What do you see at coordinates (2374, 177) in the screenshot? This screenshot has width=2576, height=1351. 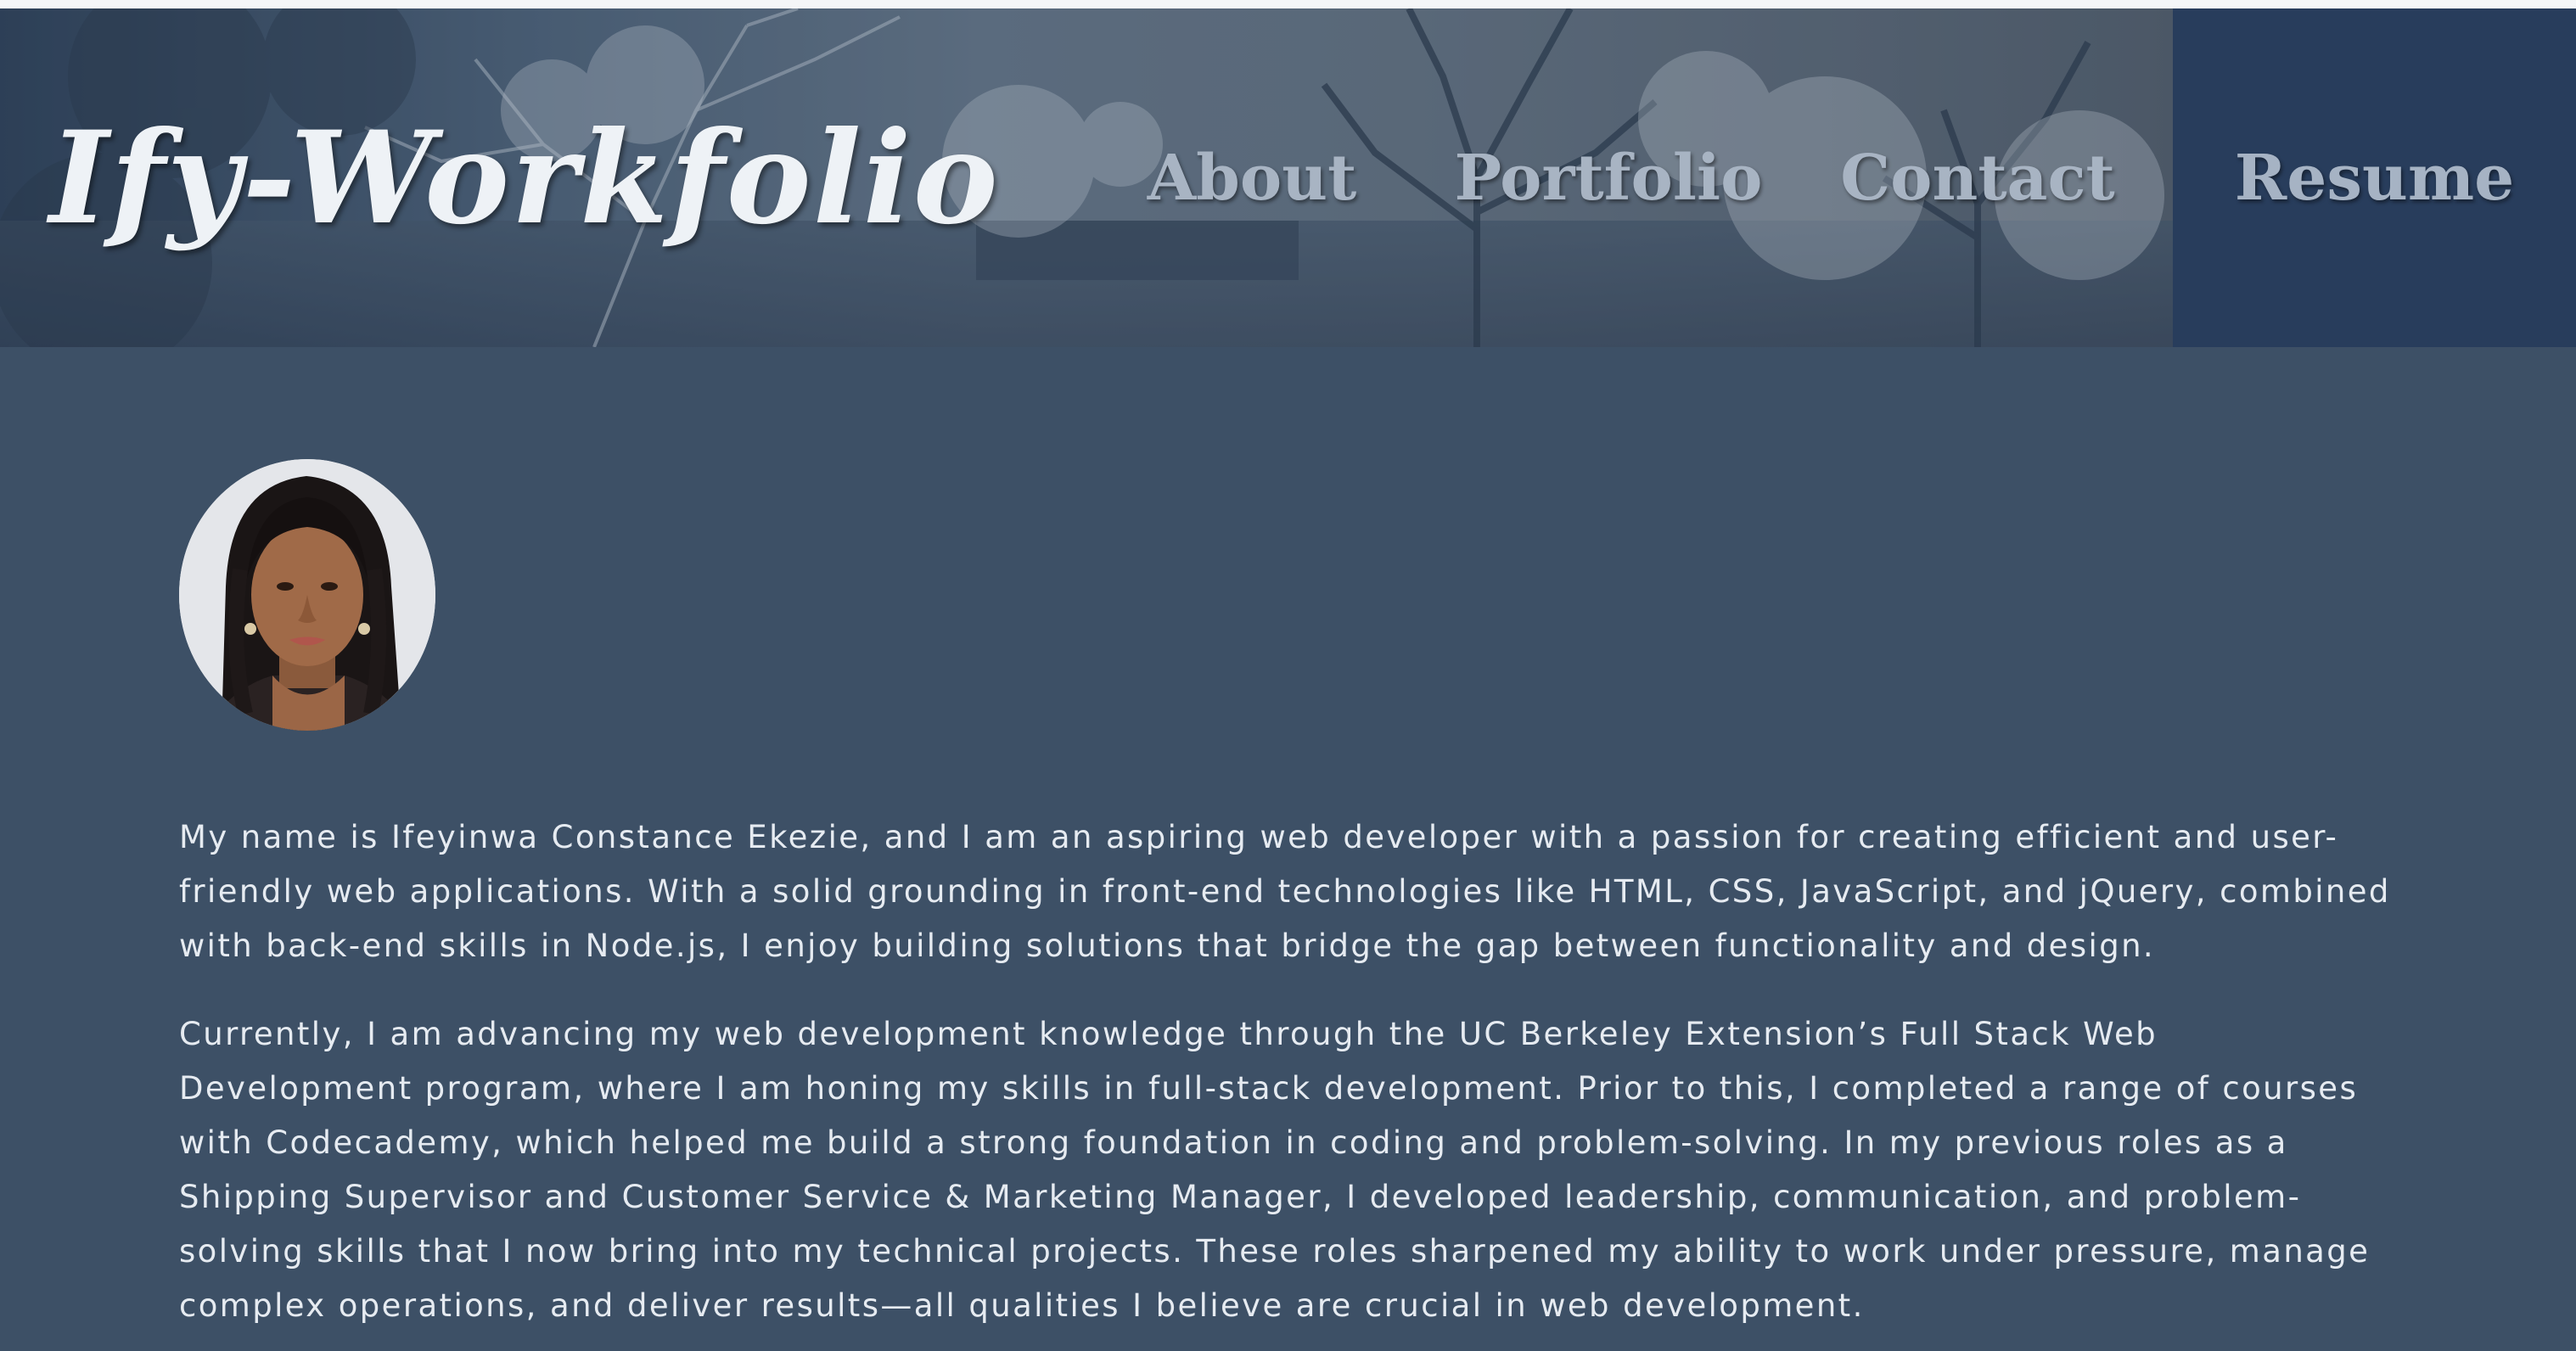 I see `nav-resume: Resume` at bounding box center [2374, 177].